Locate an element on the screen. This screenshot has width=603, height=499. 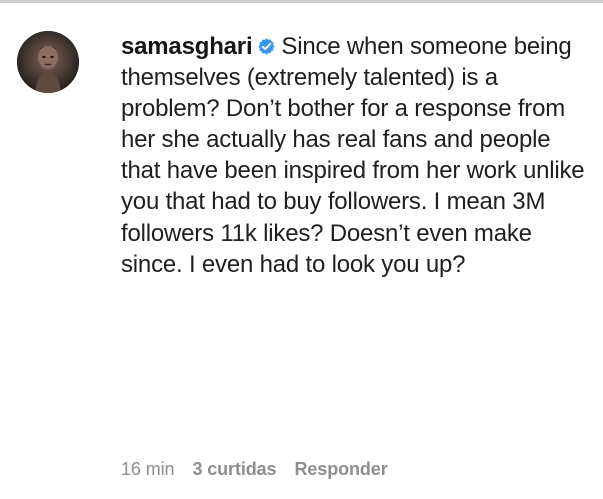
profile-avatar is located at coordinates (48, 62).